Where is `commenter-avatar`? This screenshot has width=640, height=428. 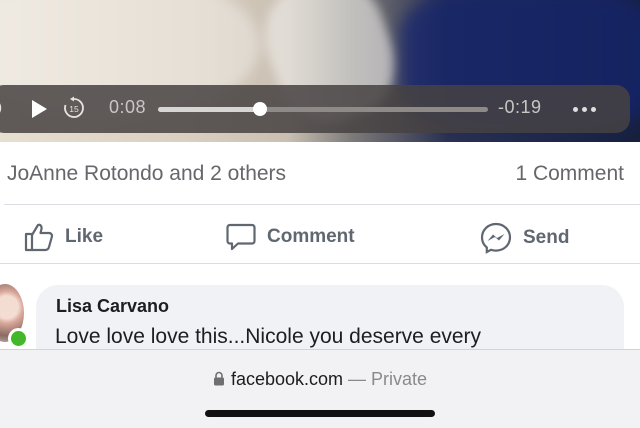
commenter-avatar is located at coordinates (14, 316).